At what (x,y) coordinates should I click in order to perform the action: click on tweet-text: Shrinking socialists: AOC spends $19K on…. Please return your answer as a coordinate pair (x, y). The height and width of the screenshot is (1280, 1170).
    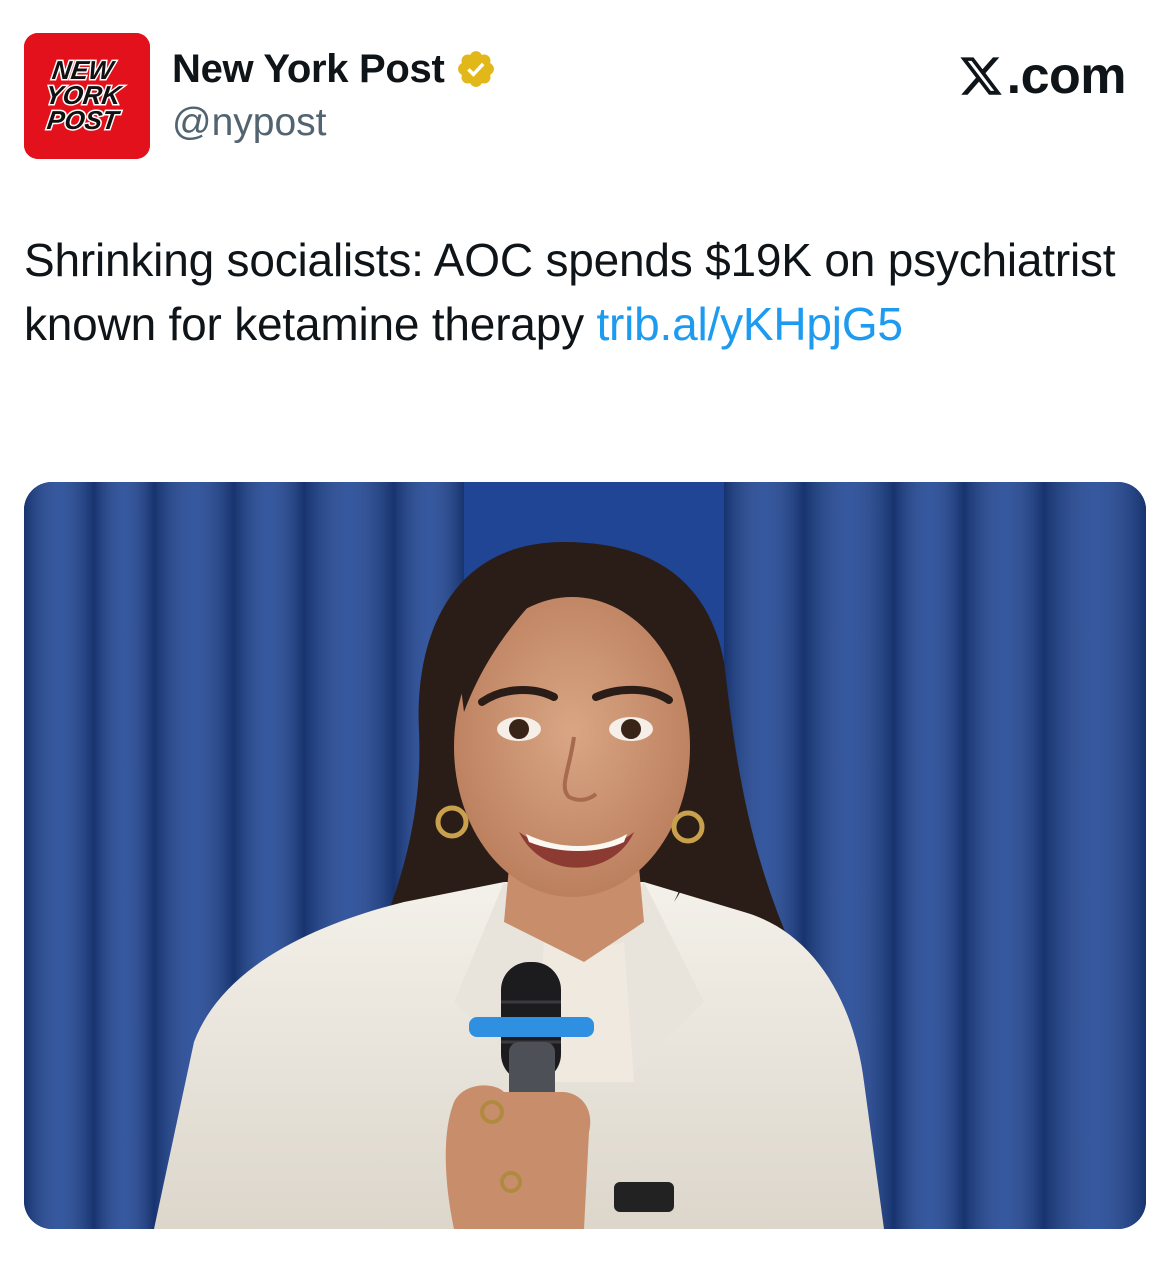
    Looking at the image, I should click on (579, 292).